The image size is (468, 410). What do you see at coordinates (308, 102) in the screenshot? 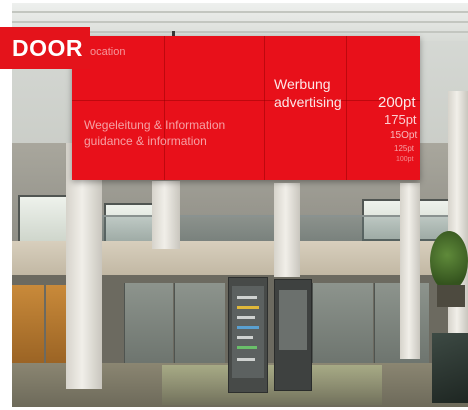
I see `led-text-ad-en: advertising` at bounding box center [308, 102].